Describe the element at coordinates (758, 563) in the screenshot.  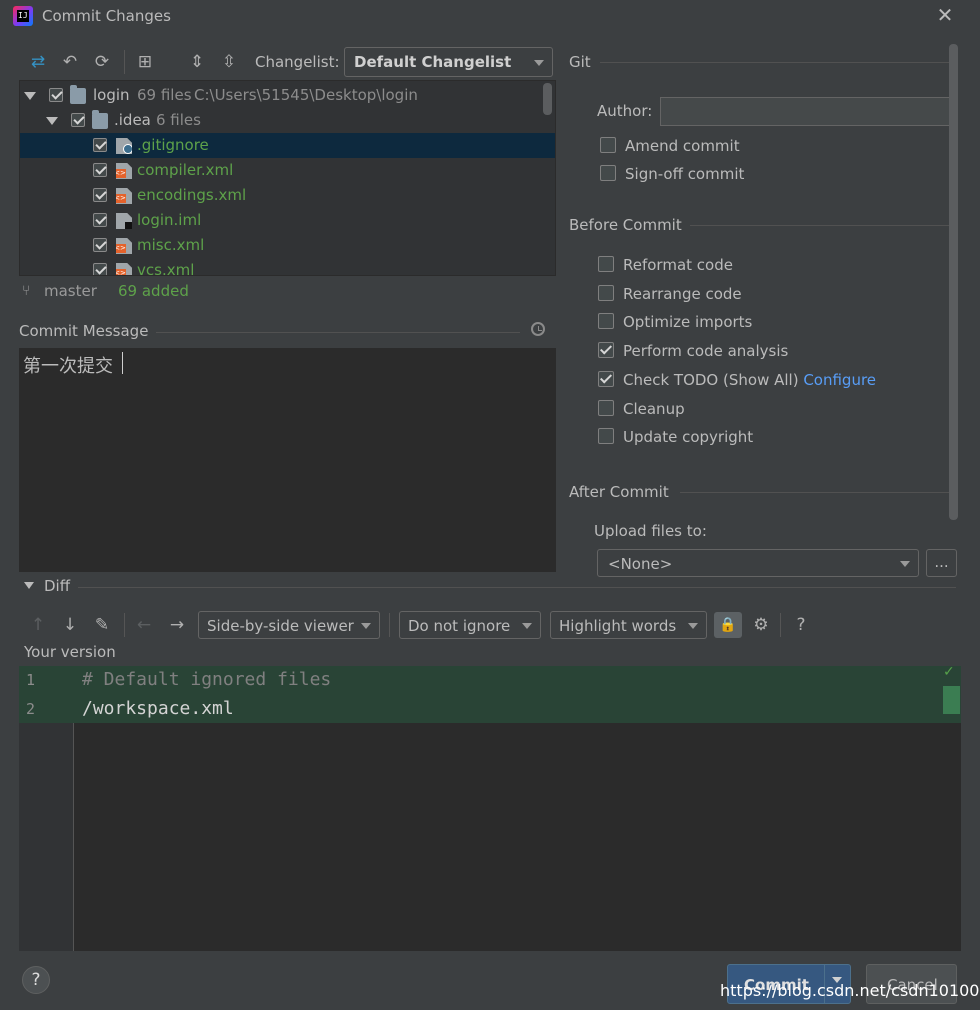
I see `upload-server-dropdown: <None>` at that location.